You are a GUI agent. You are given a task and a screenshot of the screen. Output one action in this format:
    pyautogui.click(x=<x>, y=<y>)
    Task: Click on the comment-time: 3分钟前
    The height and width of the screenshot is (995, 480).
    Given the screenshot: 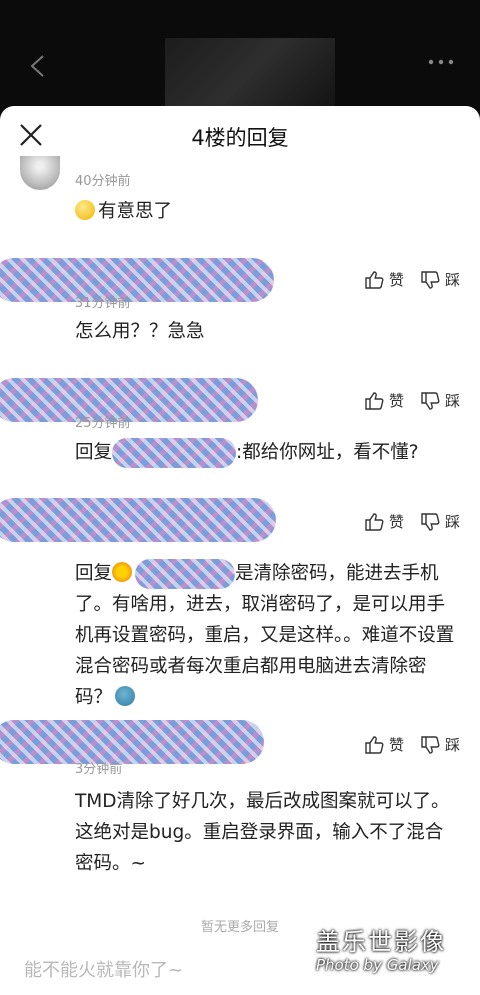 What is the action you would take?
    pyautogui.click(x=99, y=769)
    